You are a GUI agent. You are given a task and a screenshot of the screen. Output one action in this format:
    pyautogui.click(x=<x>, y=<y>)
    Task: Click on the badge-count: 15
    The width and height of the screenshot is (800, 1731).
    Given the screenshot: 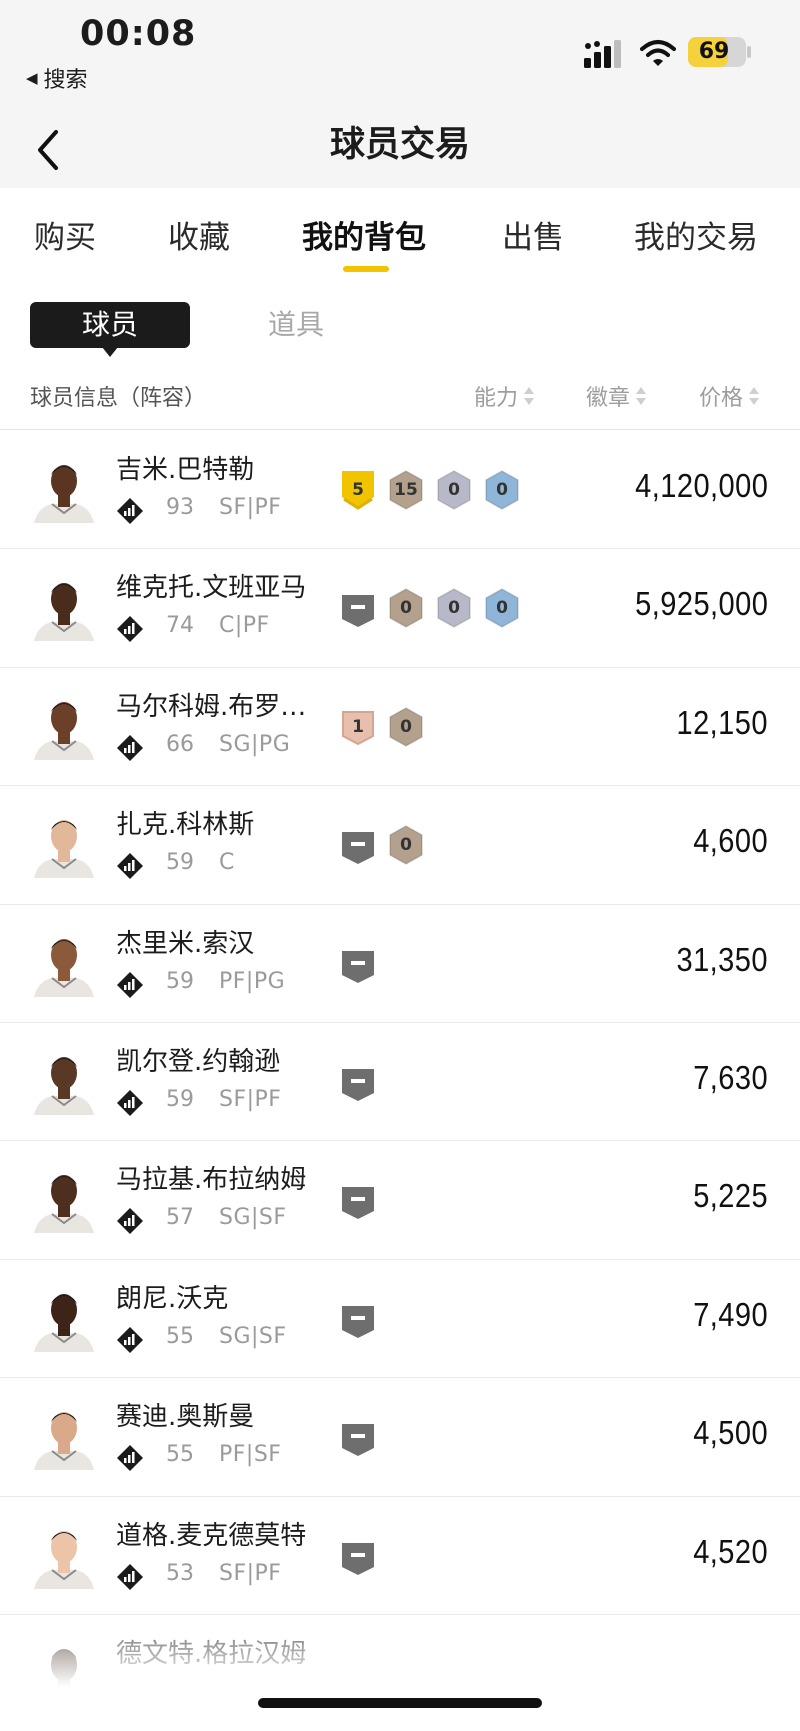 What is the action you would take?
    pyautogui.click(x=406, y=490)
    